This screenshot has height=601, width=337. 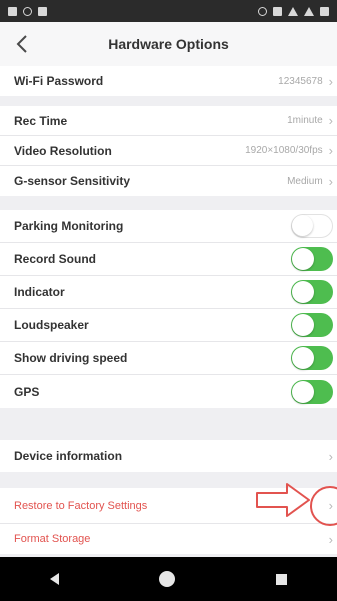 What do you see at coordinates (51, 325) in the screenshot?
I see `loudspeaker-label: Loudspeaker` at bounding box center [51, 325].